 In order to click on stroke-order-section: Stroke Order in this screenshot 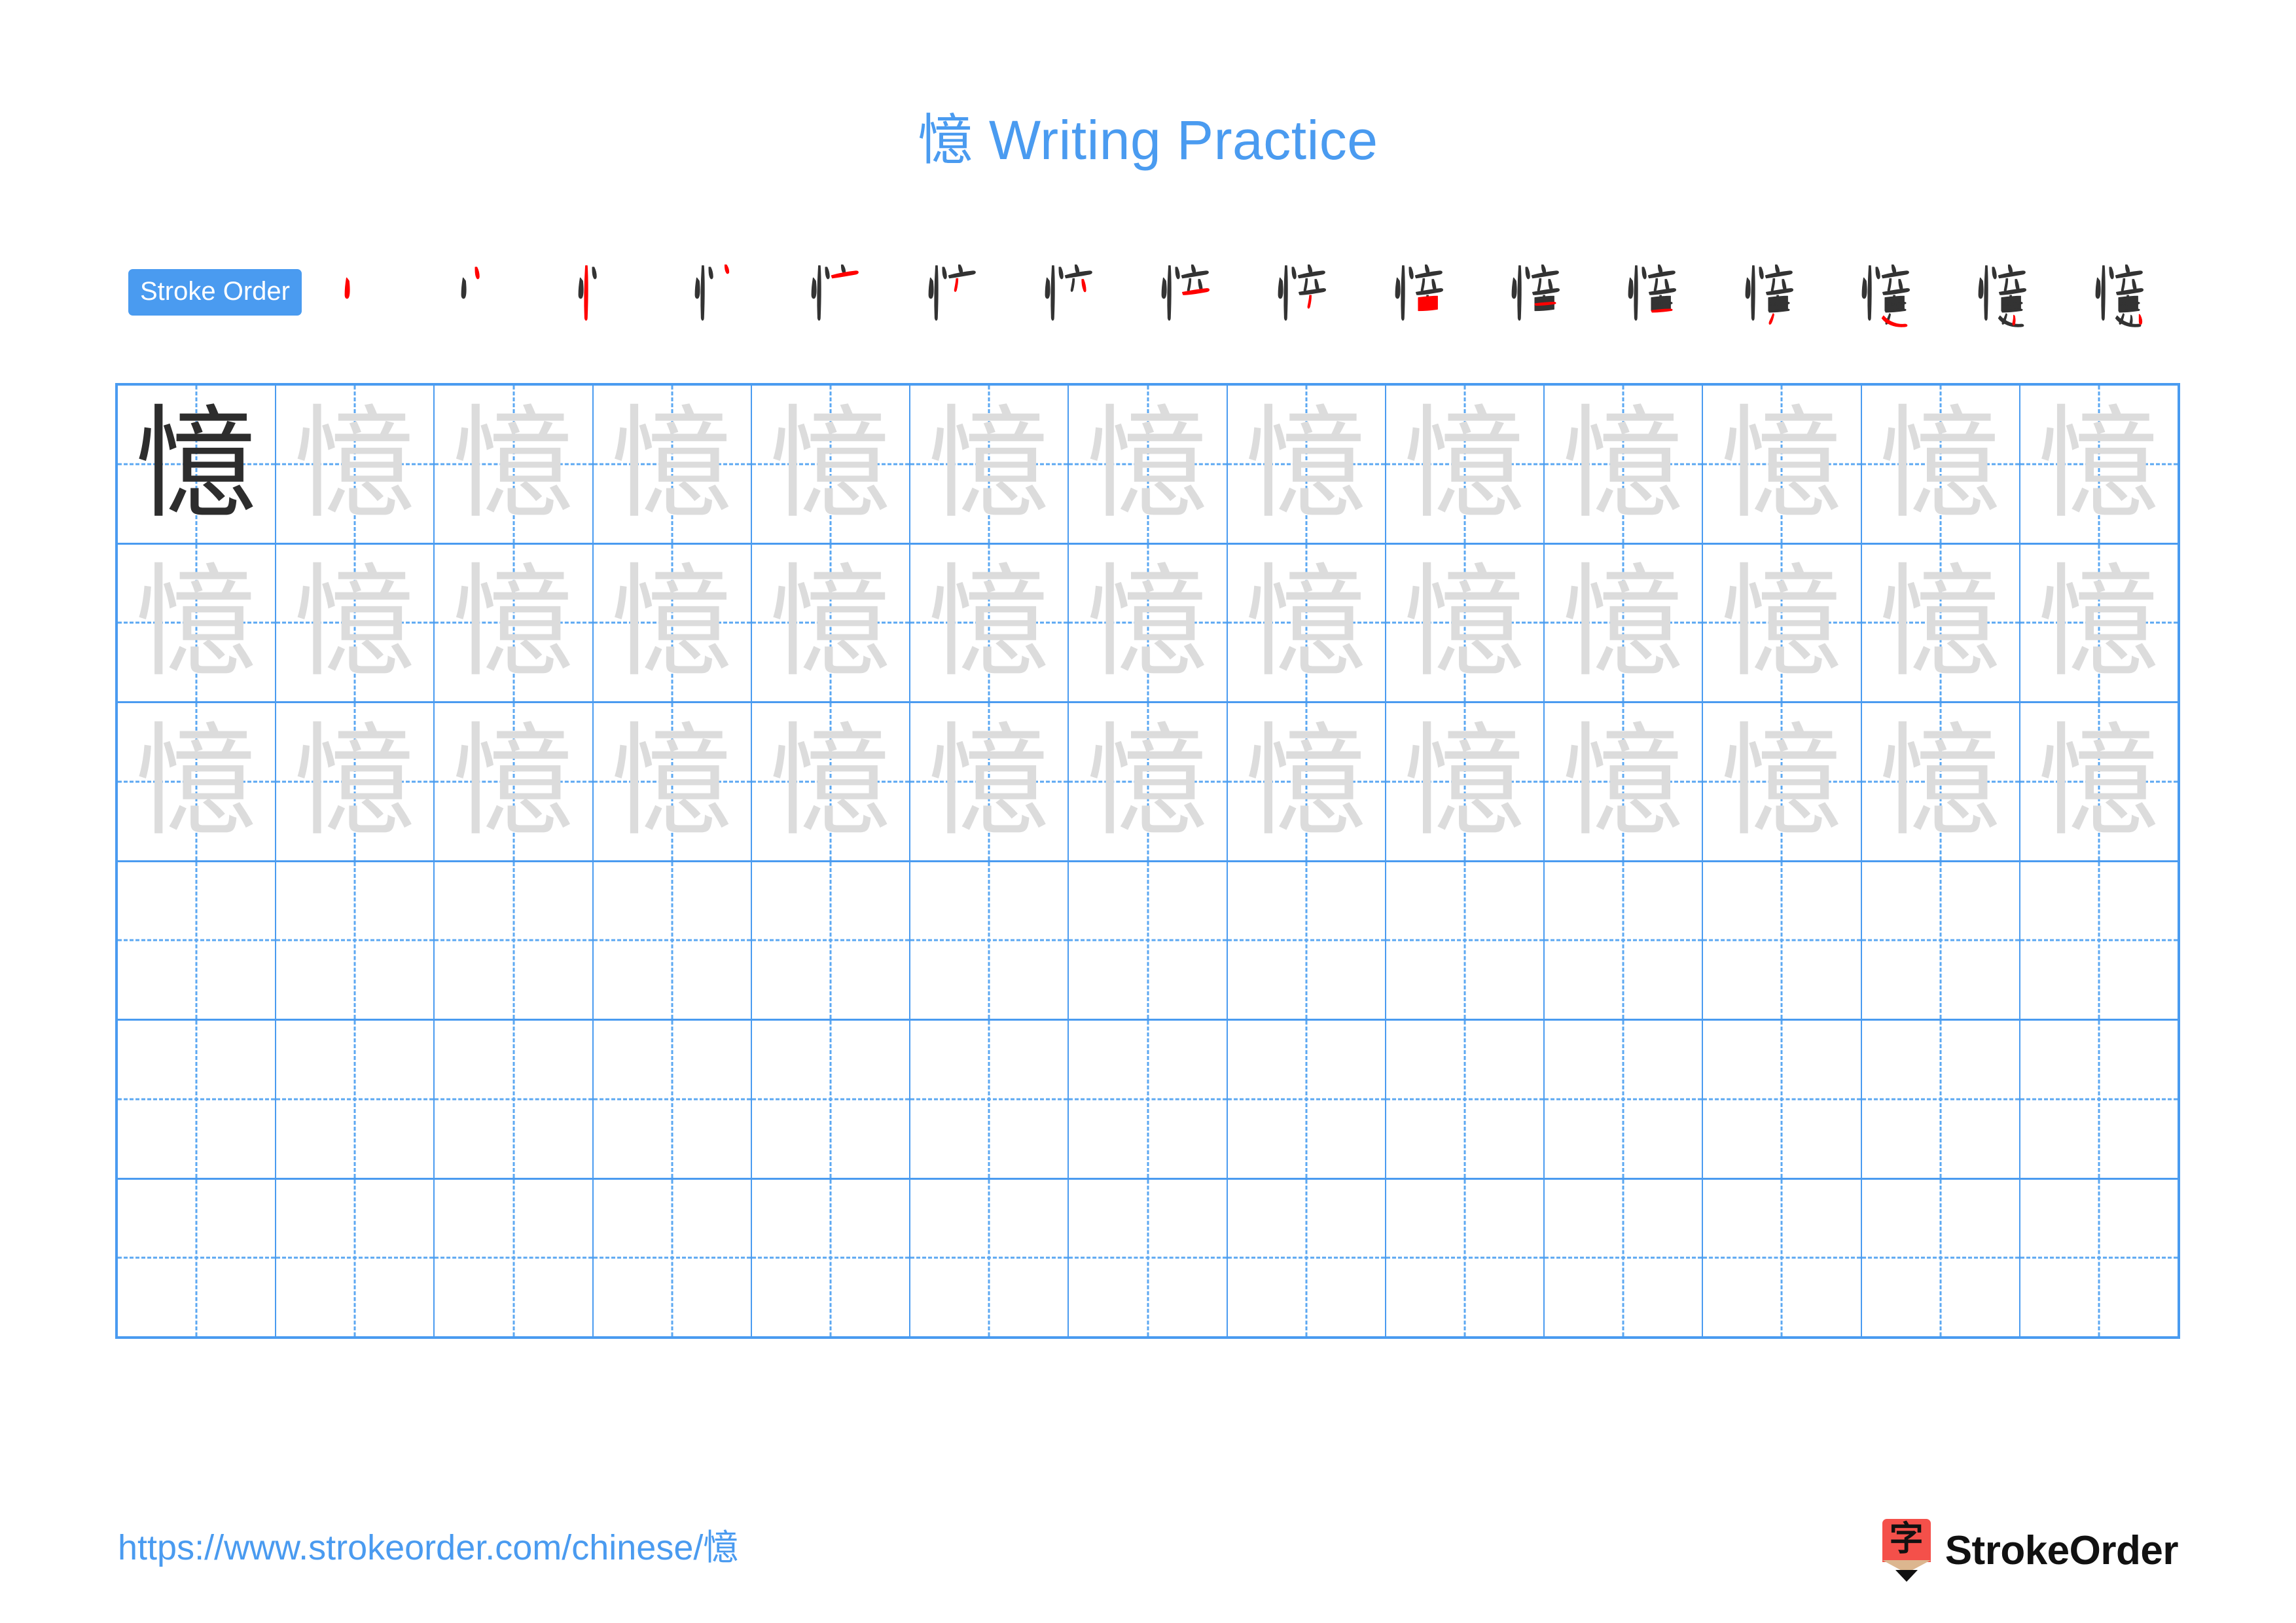, I will do `click(1152, 292)`.